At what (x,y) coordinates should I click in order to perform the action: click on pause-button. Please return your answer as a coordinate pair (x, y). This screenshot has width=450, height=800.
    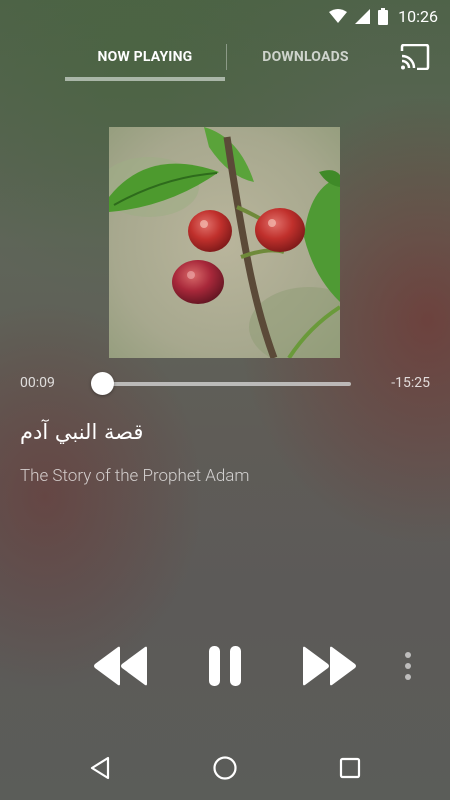
    Looking at the image, I should click on (225, 668).